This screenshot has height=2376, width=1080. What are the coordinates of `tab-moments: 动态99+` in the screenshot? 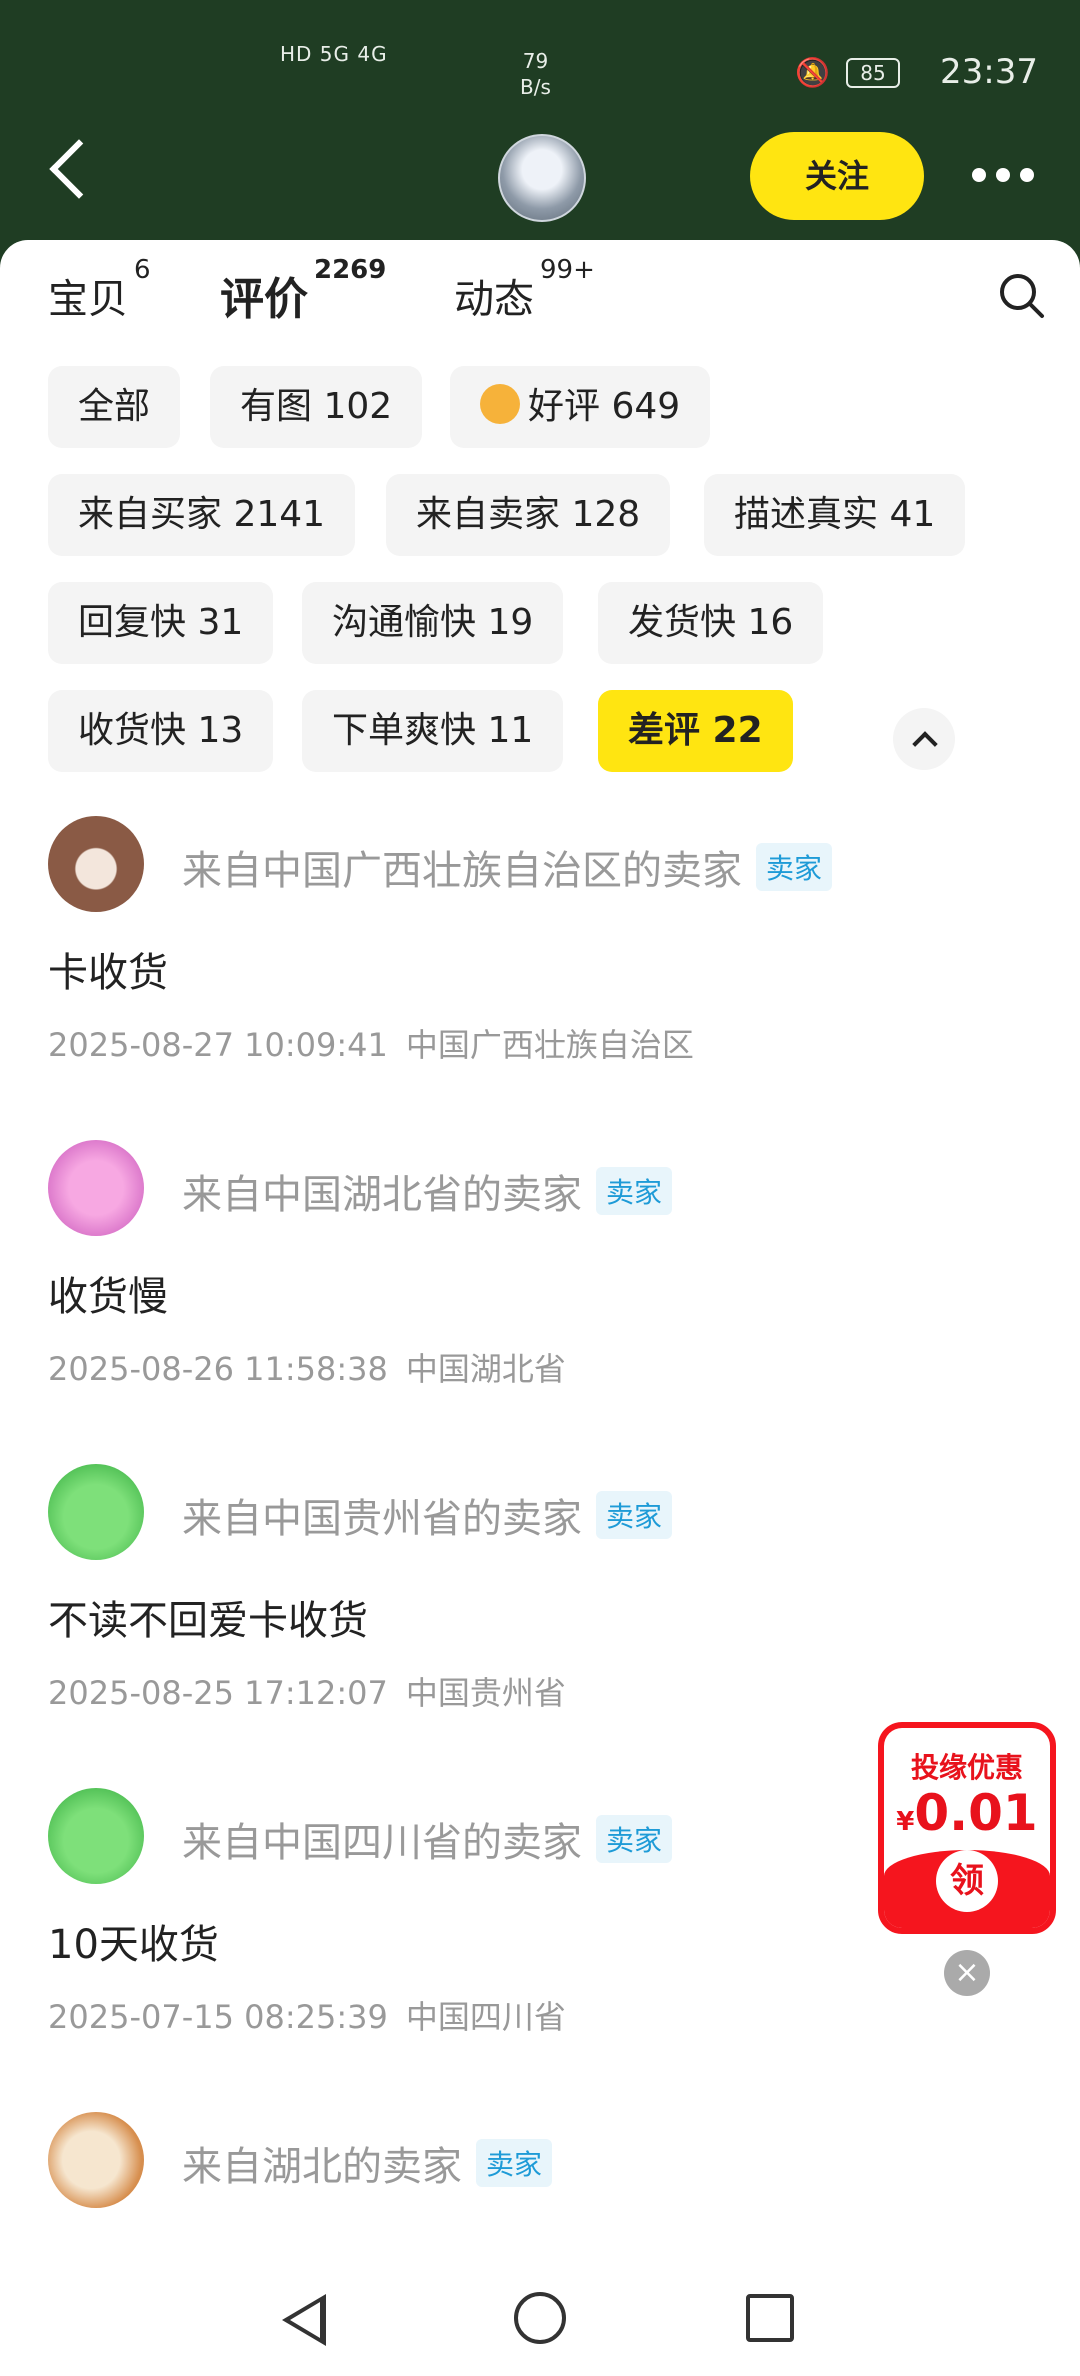 It's located at (524, 292).